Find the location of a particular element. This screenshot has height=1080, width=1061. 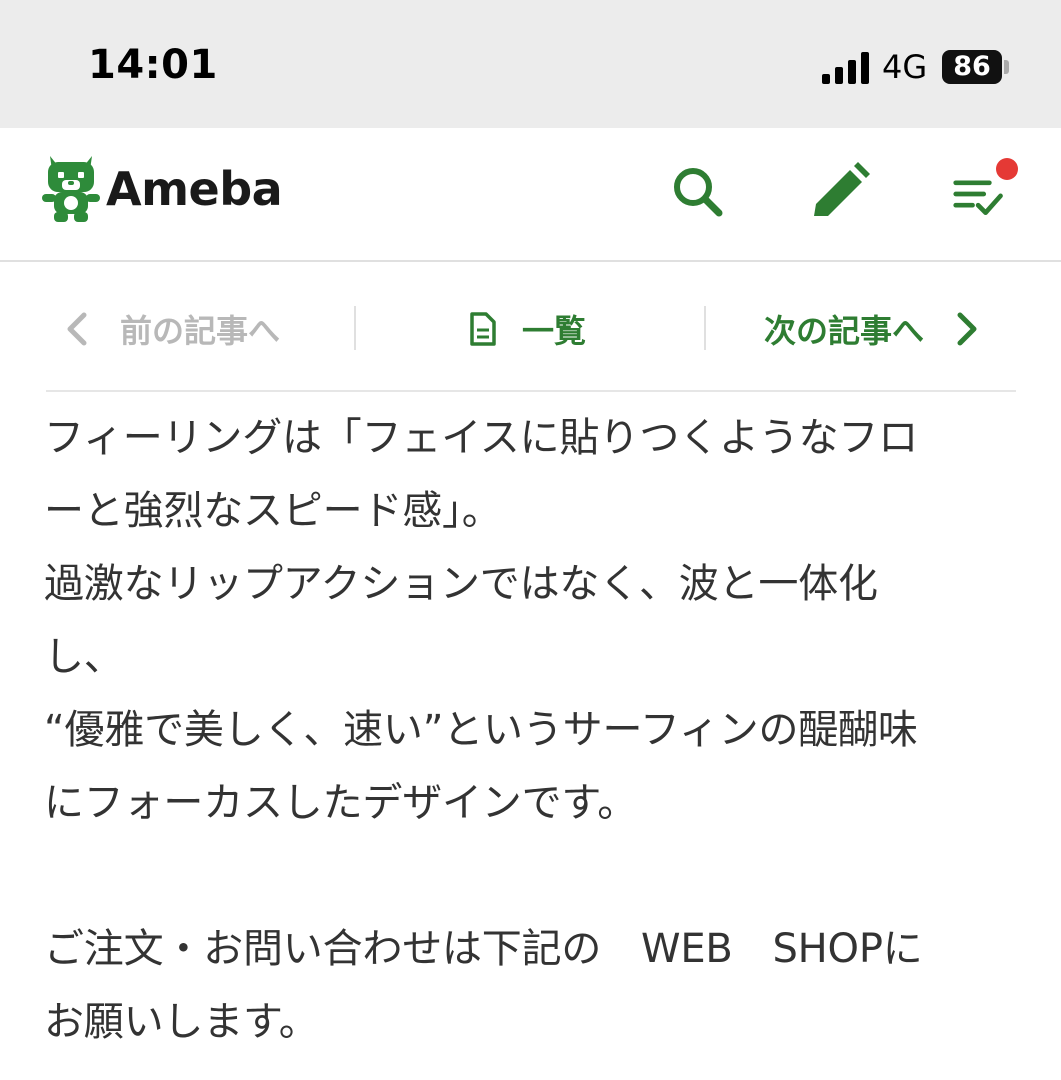

status-time: 14:01 is located at coordinates (153, 65).